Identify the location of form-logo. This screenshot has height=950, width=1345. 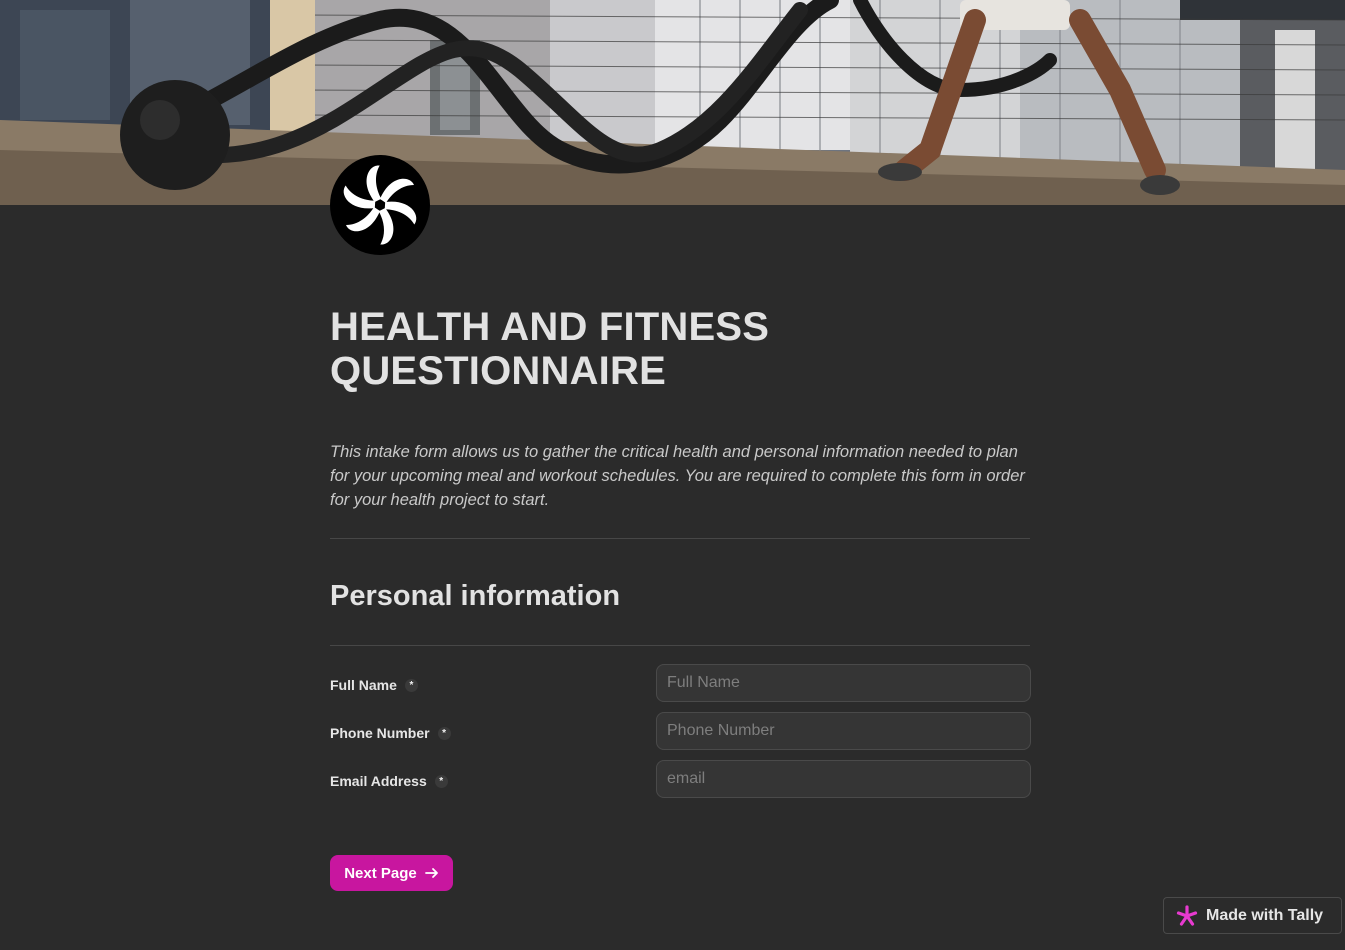
(380, 205).